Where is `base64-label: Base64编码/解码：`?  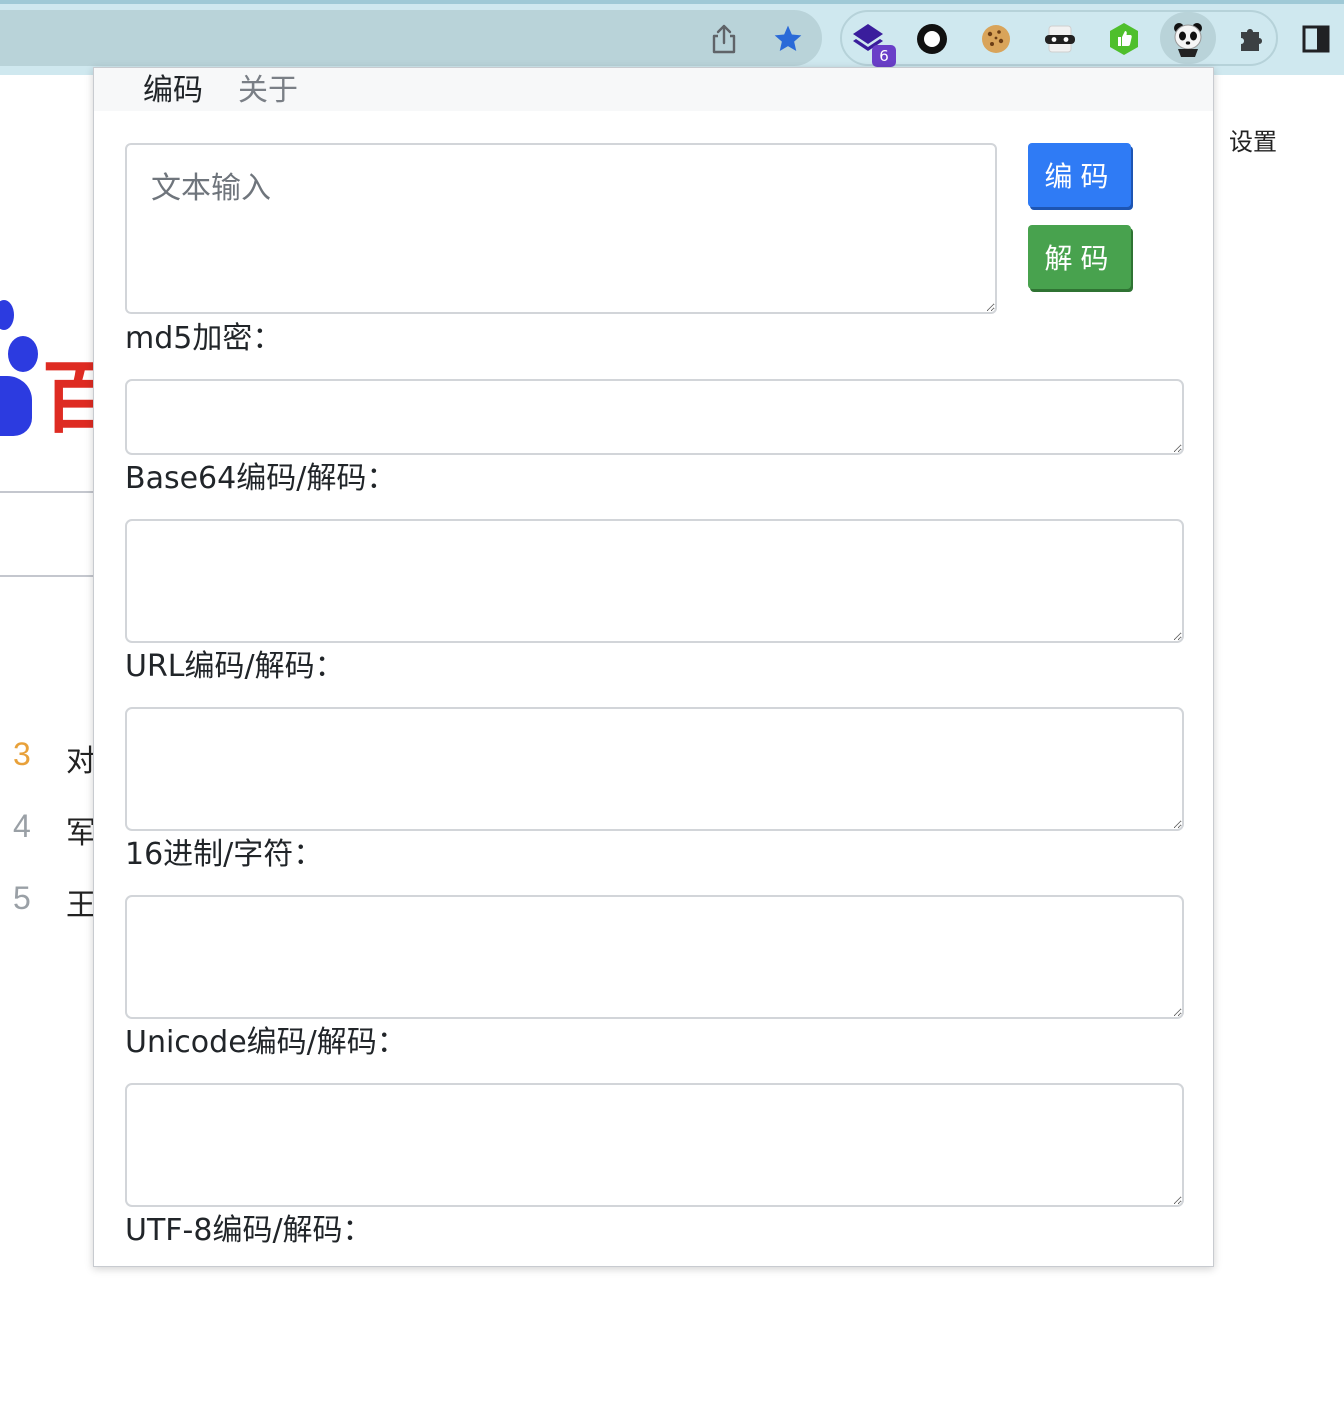 base64-label: Base64编码/解码： is located at coordinates (261, 478).